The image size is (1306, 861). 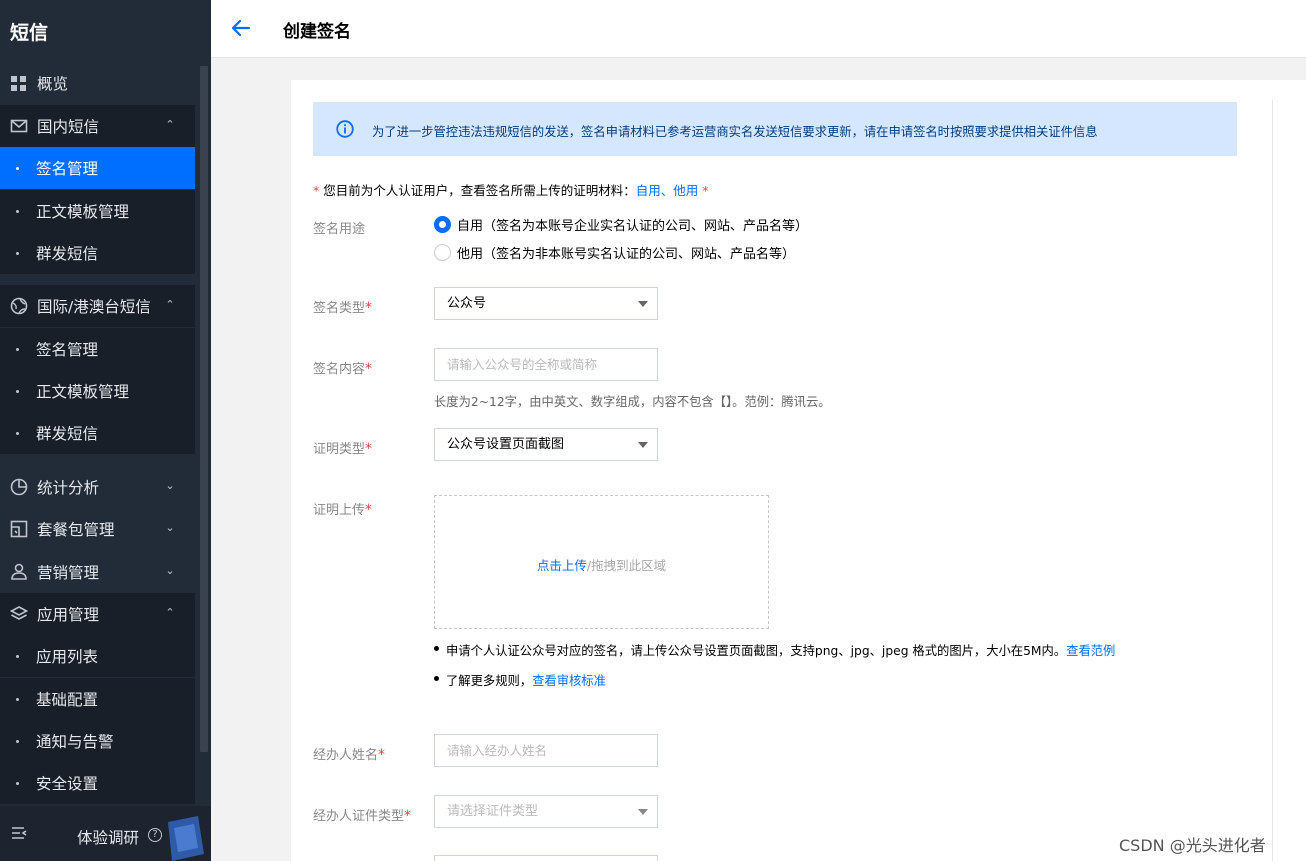 What do you see at coordinates (685, 190) in the screenshot?
I see `other-use-material-link: 他用` at bounding box center [685, 190].